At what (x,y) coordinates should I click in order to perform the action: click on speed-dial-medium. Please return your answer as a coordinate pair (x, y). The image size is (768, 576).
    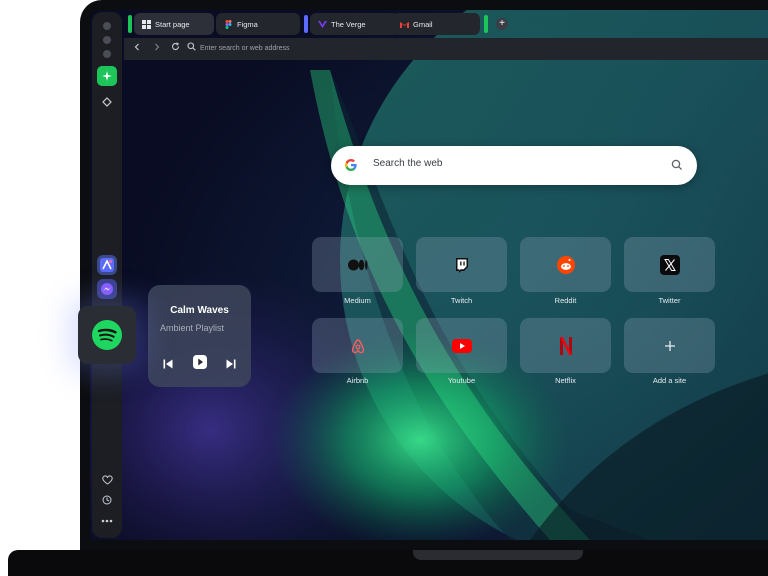
    Looking at the image, I should click on (357, 264).